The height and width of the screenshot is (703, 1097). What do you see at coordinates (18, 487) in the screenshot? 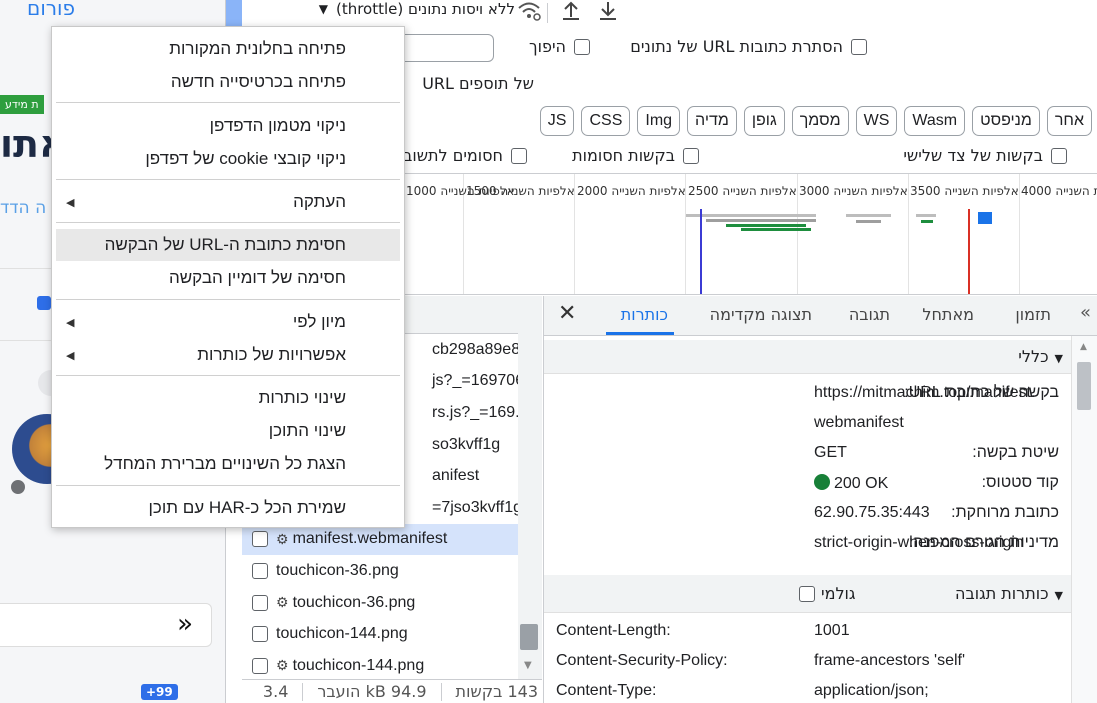
I see `status-dot-icon` at bounding box center [18, 487].